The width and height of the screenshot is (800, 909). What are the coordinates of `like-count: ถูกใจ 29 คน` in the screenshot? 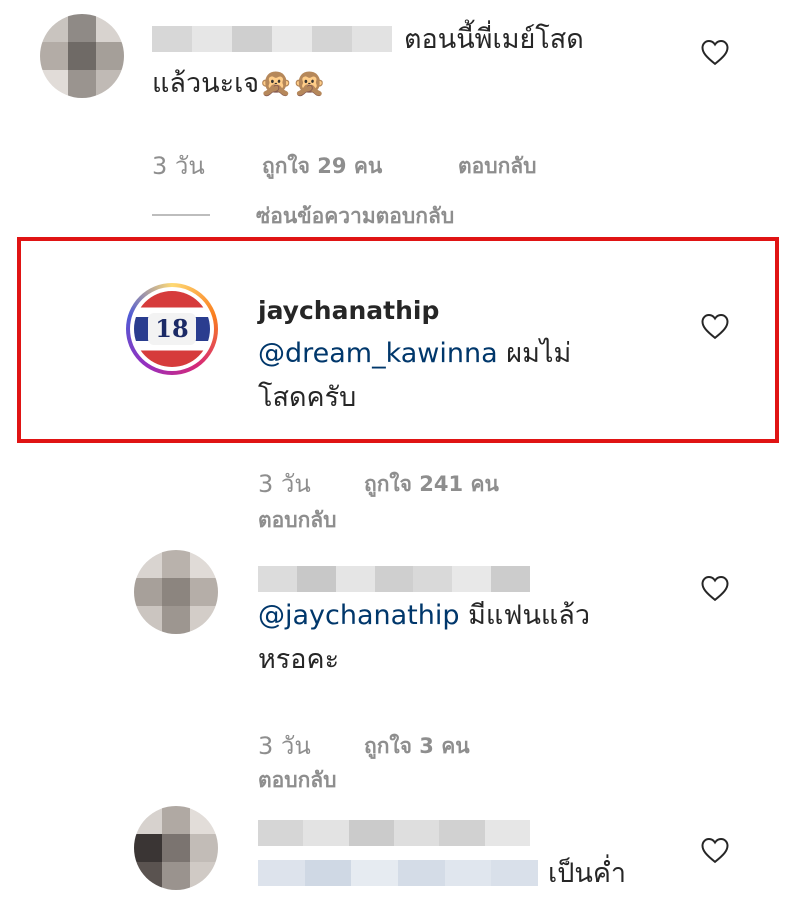 It's located at (322, 166).